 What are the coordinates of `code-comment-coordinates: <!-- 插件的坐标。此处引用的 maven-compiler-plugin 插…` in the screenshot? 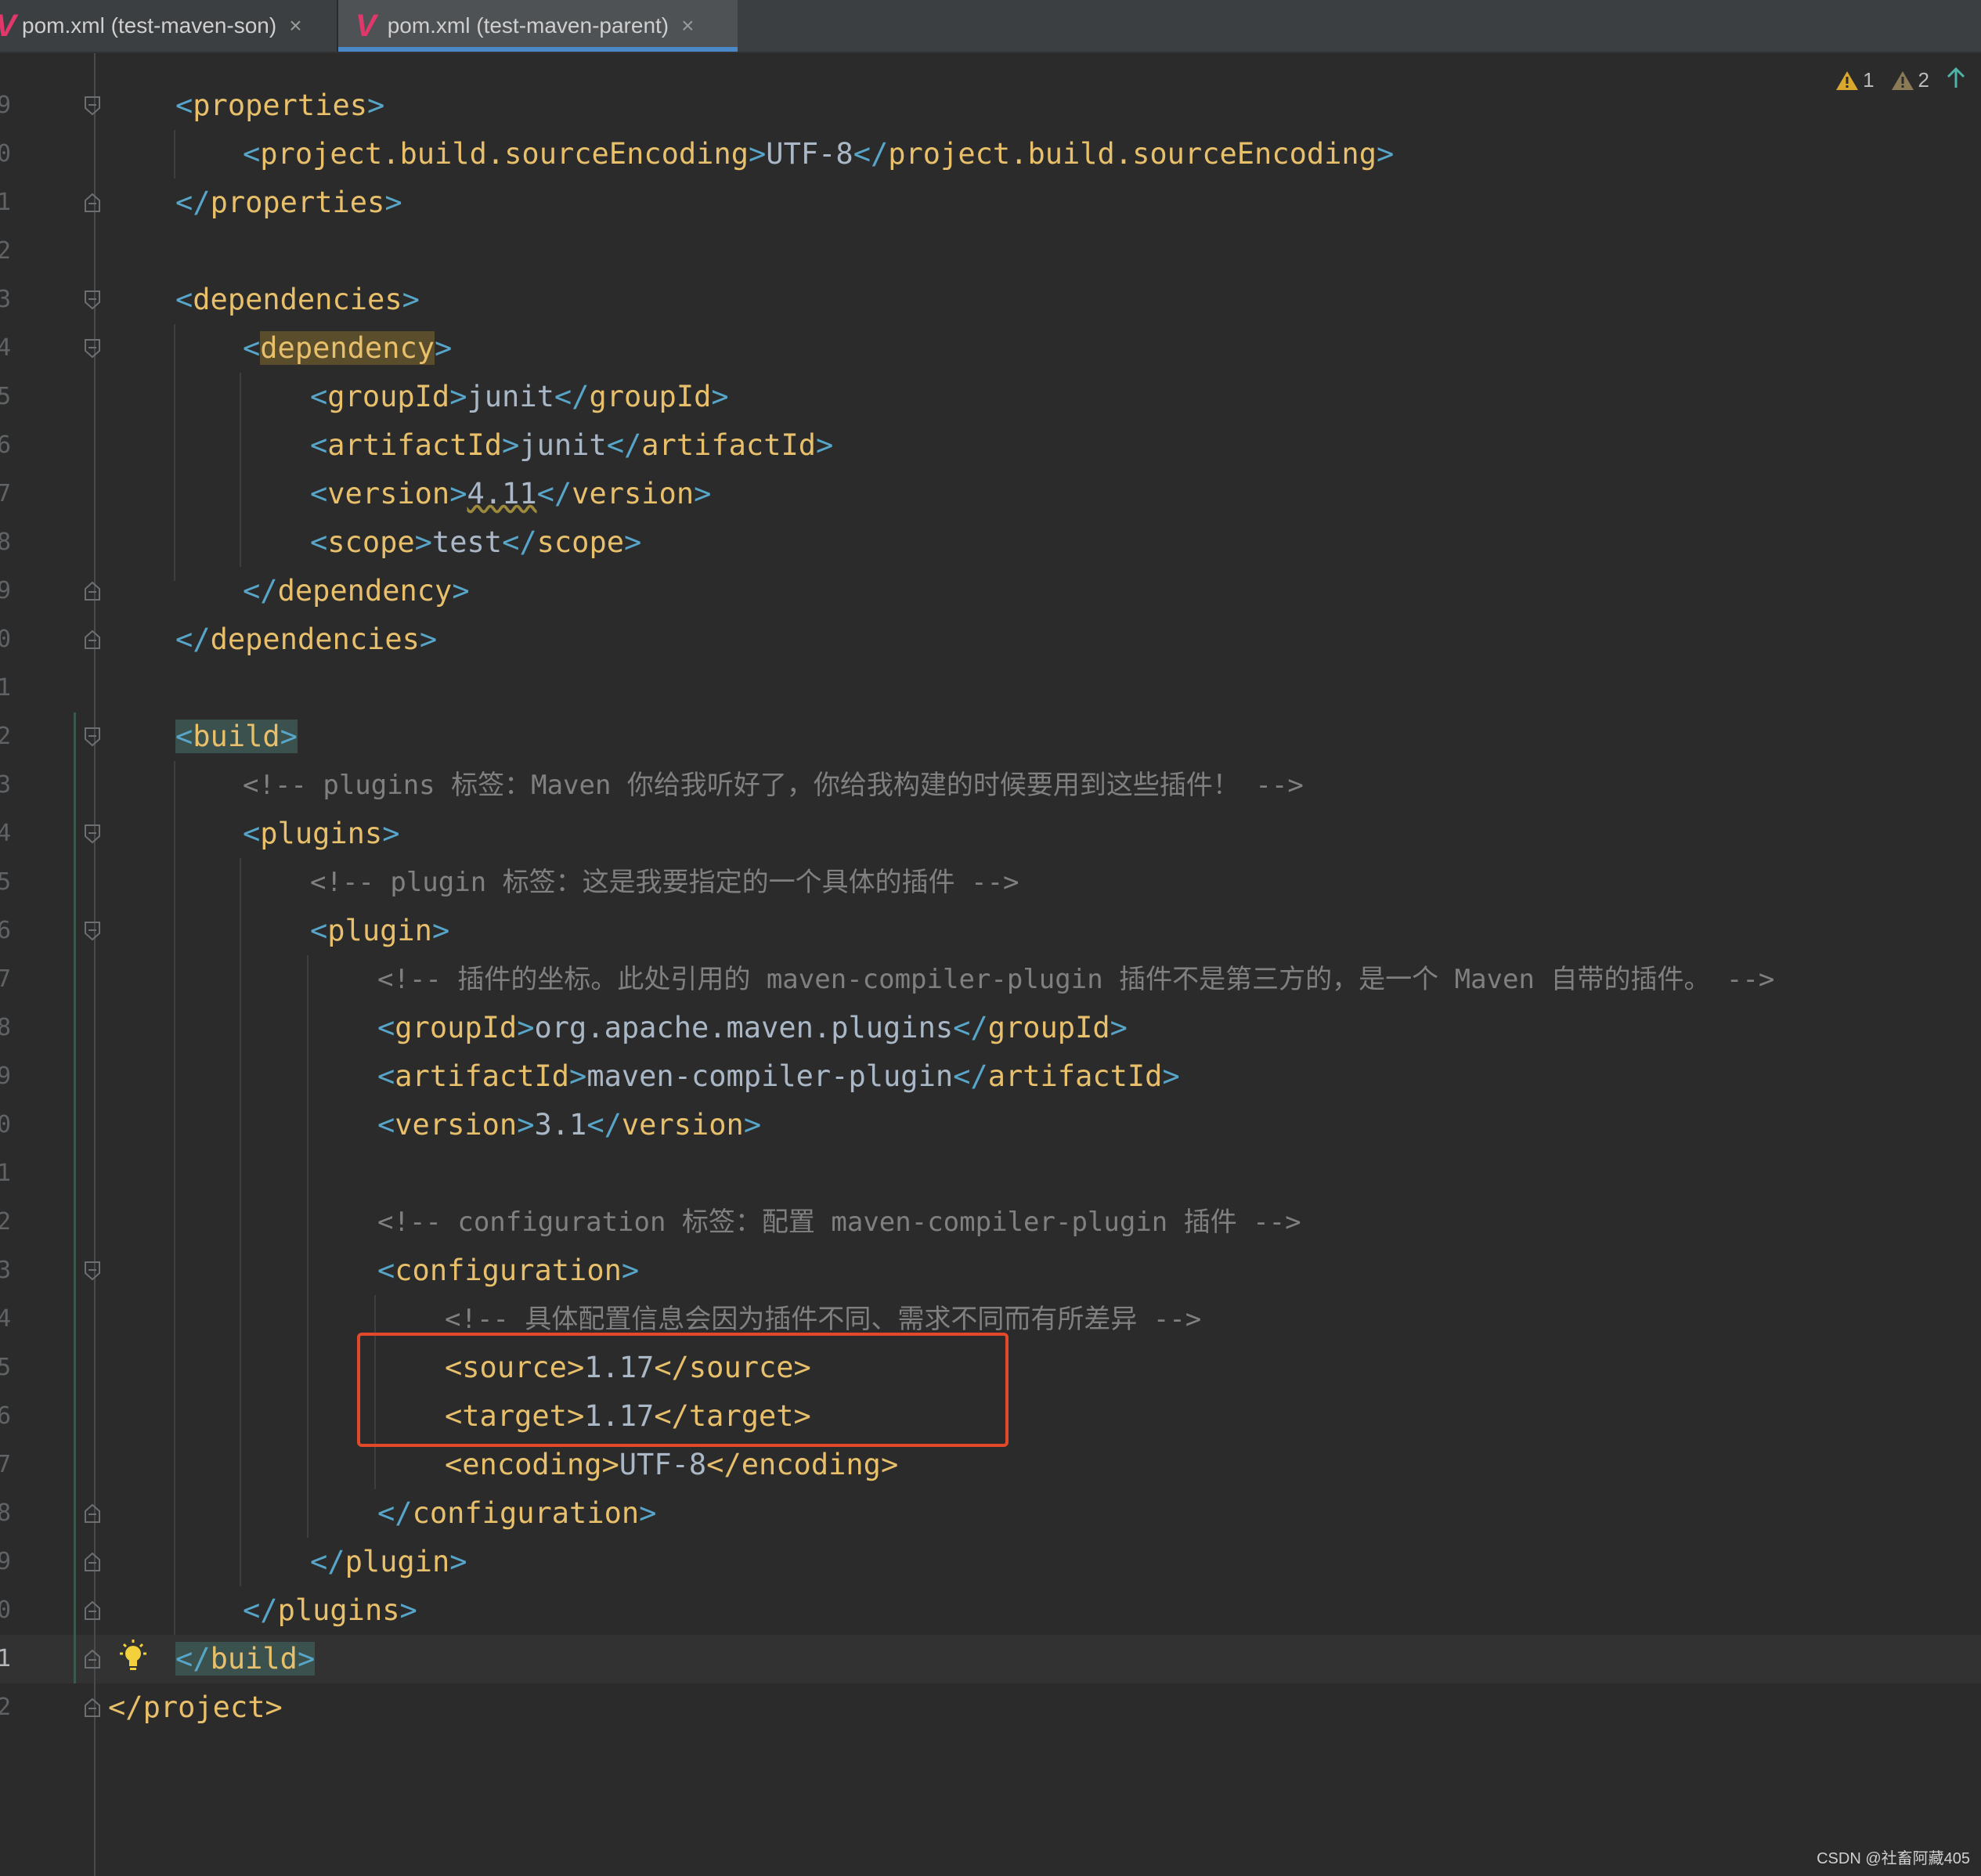 It's located at (1076, 980).